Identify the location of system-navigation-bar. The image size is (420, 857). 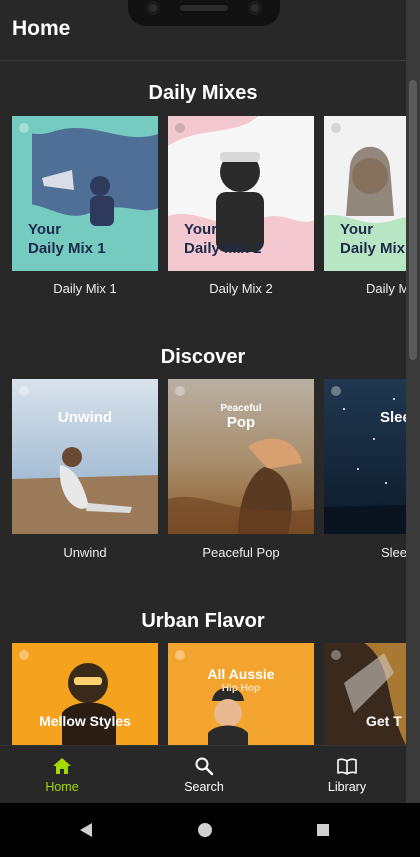
(210, 830).